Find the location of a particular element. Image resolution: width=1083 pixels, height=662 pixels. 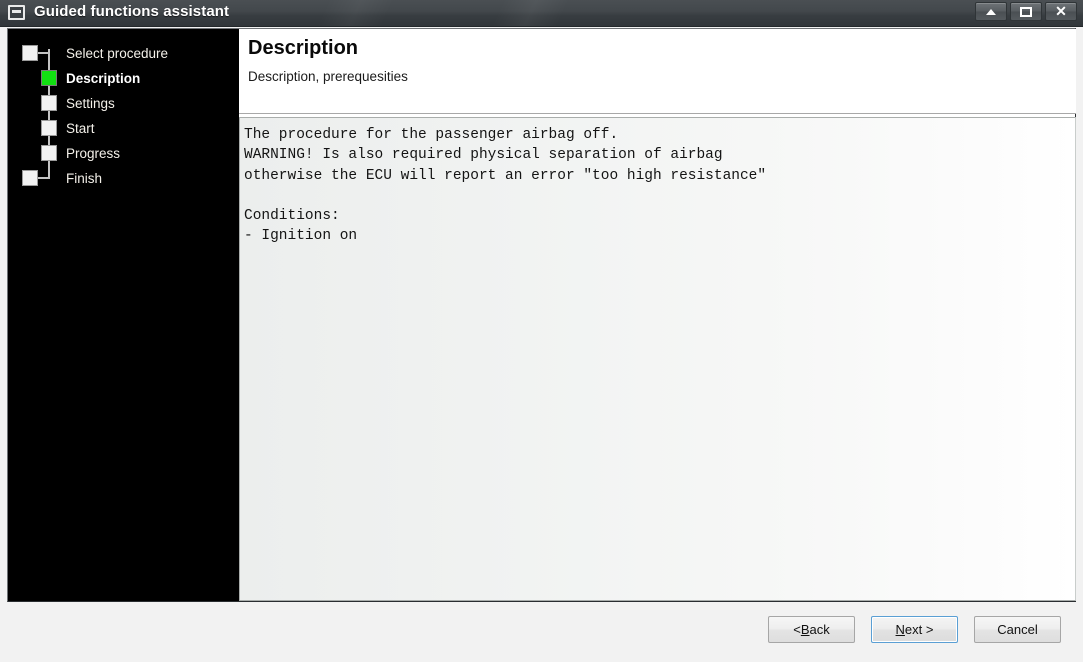

sidebar-step-label: Settings is located at coordinates (90, 103).